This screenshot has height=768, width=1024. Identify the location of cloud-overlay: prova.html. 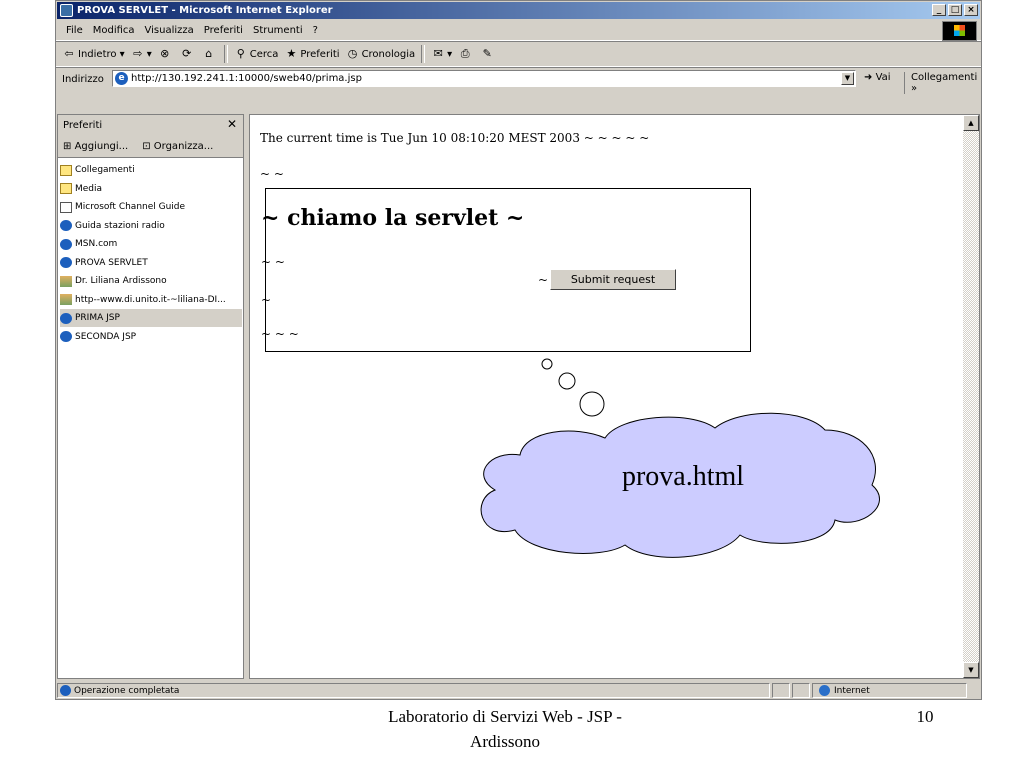
(680, 458).